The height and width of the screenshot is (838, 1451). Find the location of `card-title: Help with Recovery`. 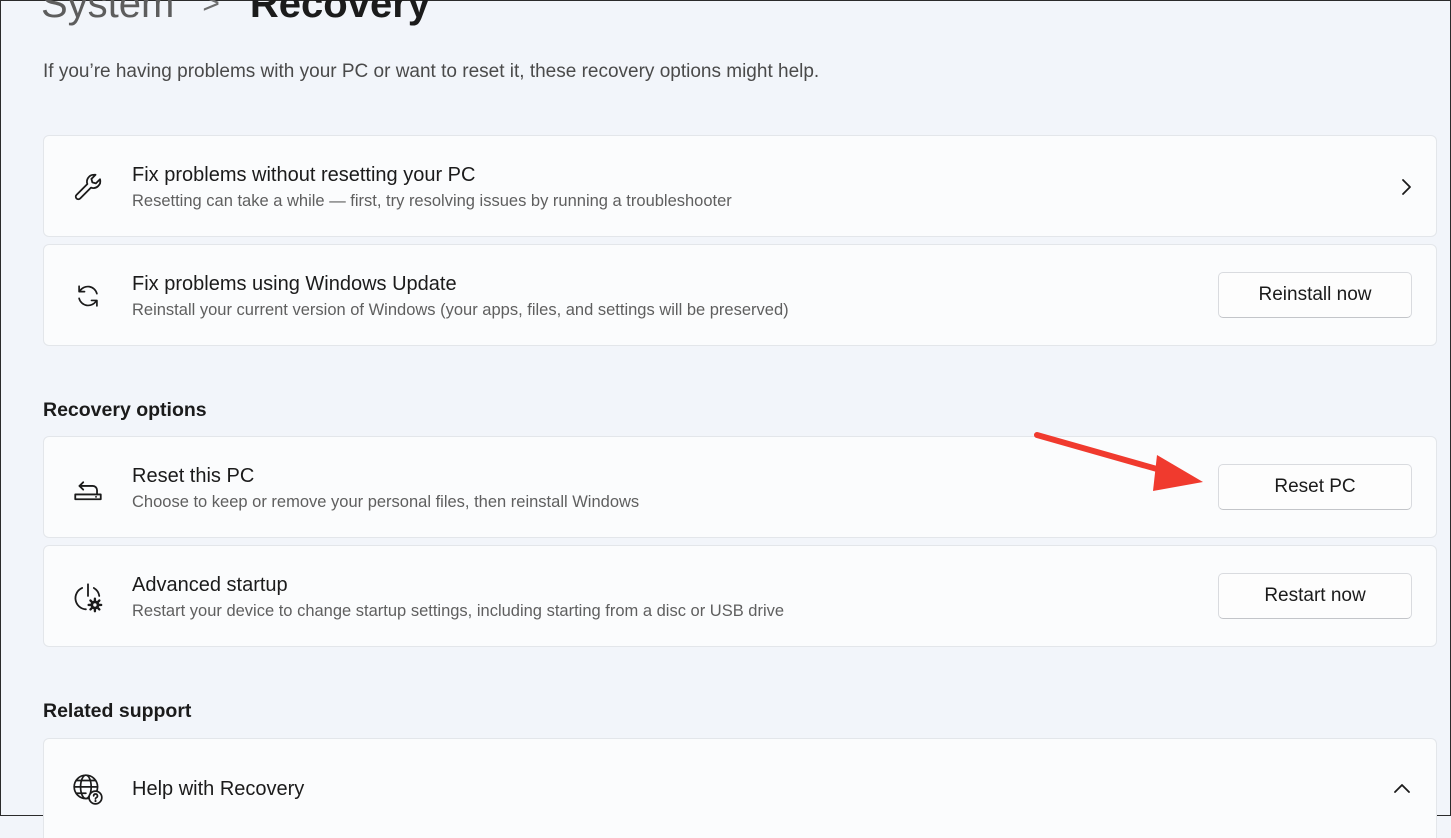

card-title: Help with Recovery is located at coordinates (218, 789).